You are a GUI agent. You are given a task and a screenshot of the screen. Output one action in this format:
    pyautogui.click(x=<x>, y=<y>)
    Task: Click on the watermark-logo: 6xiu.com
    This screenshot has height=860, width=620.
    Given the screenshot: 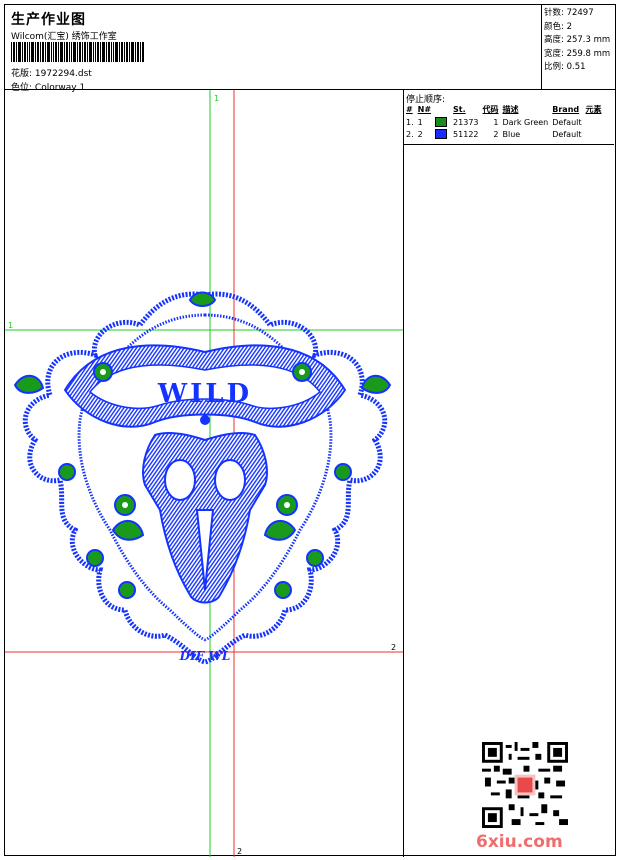 What is the action you would take?
    pyautogui.click(x=519, y=842)
    